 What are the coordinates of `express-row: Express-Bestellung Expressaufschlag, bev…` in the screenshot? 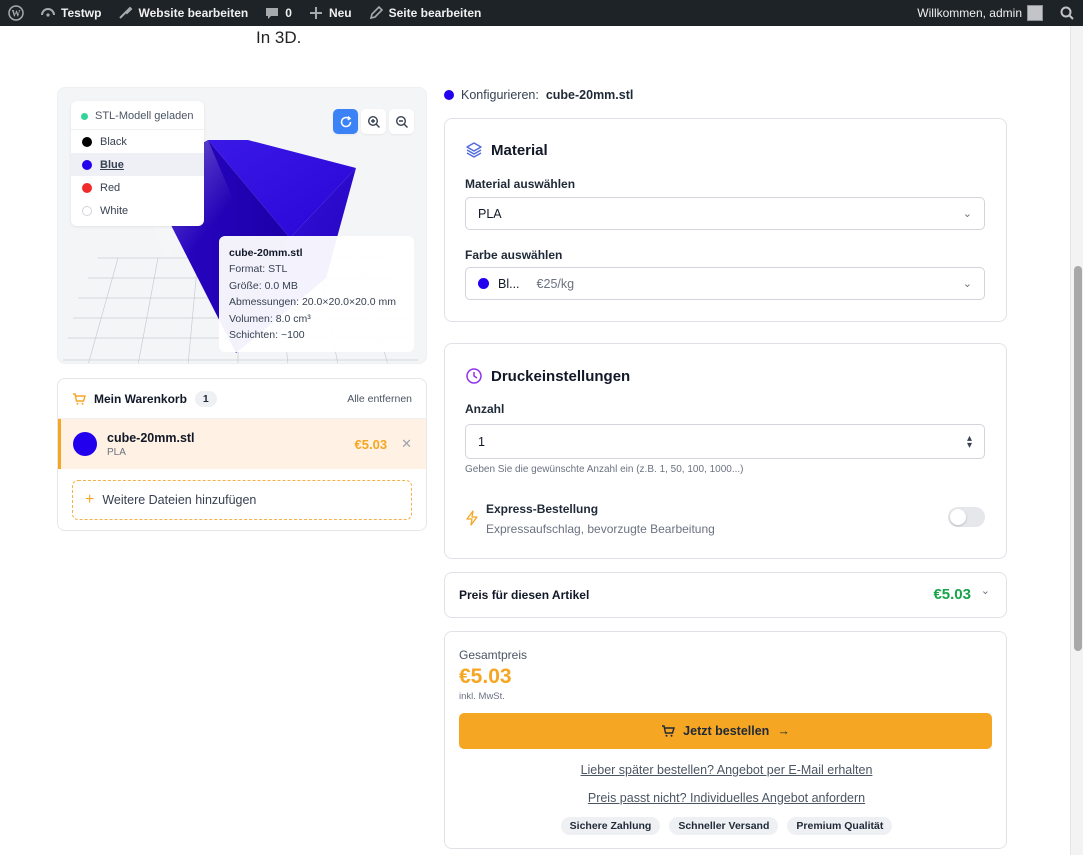 It's located at (725, 520).